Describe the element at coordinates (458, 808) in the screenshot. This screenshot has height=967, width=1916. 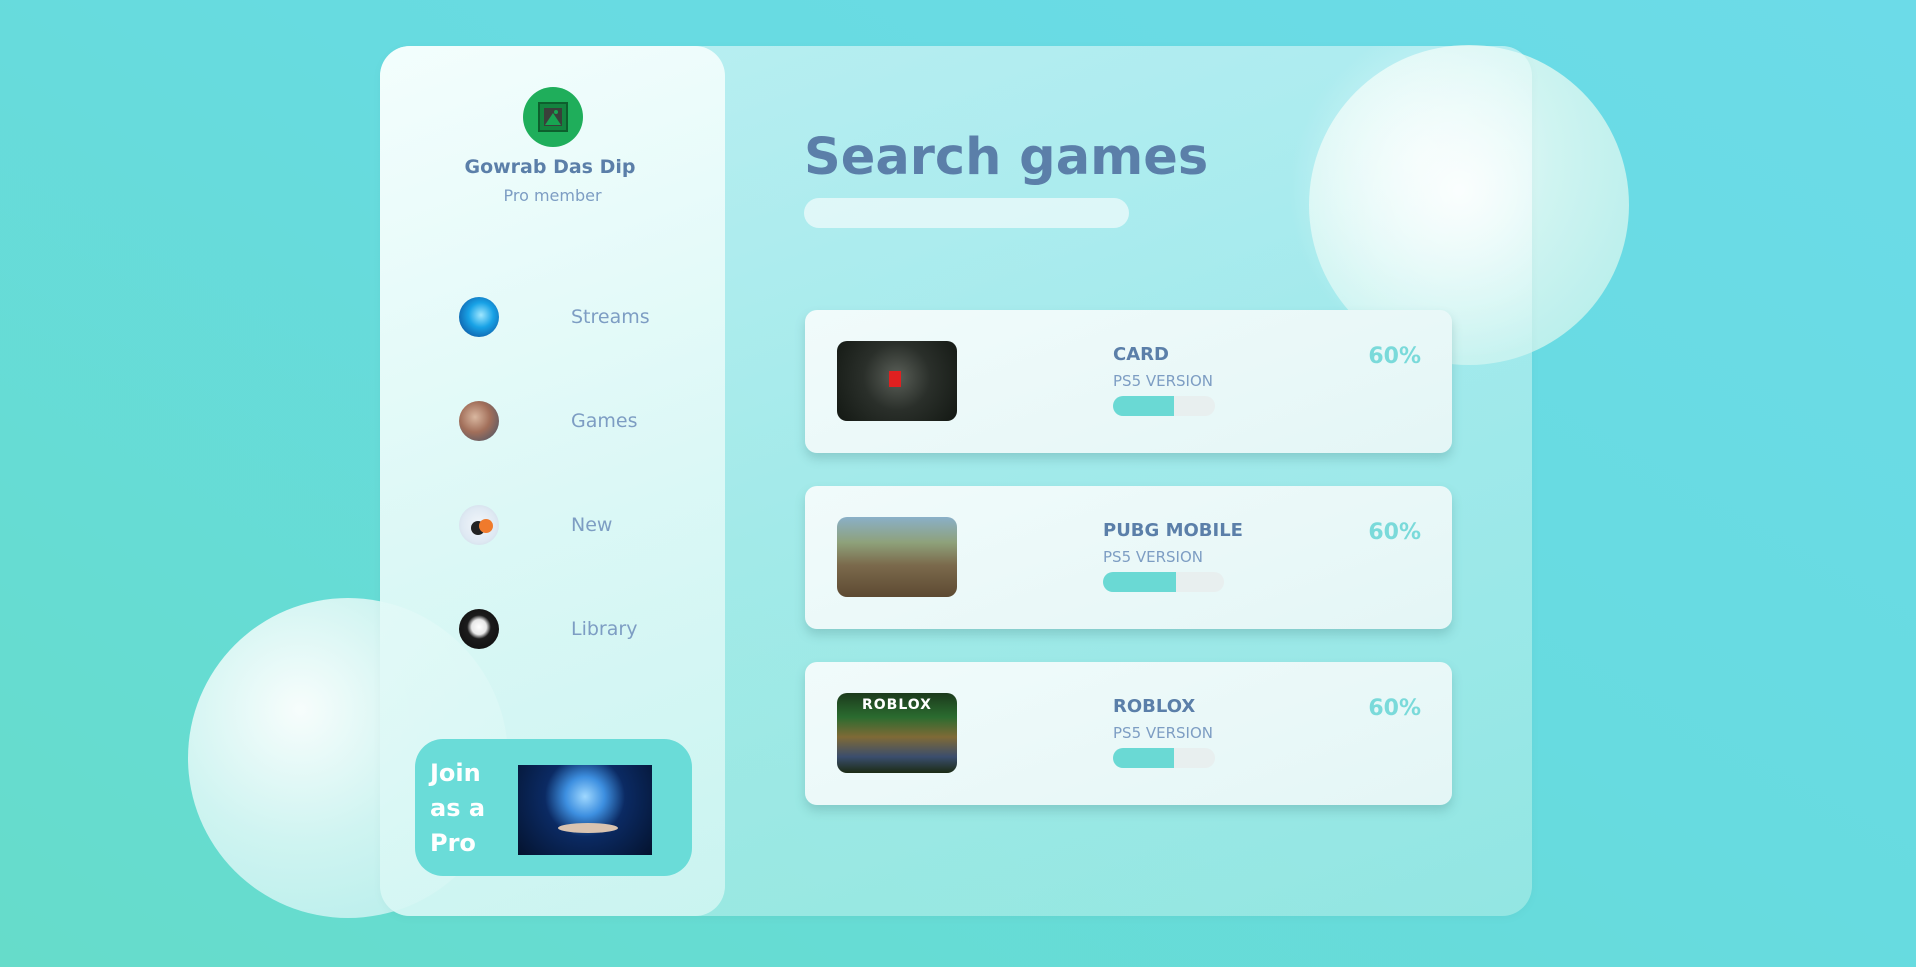
I see `join-pro-label: Join as a Pro` at that location.